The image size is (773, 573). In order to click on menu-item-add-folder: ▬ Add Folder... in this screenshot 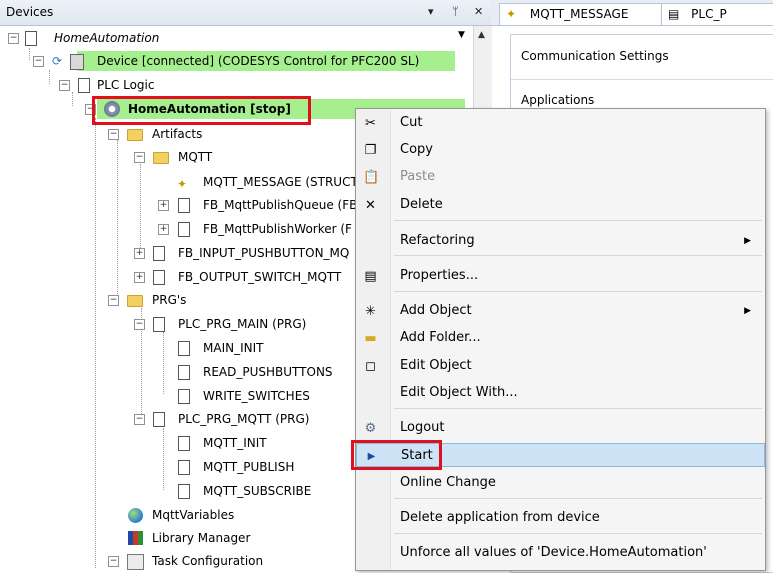, I will do `click(560, 338)`.